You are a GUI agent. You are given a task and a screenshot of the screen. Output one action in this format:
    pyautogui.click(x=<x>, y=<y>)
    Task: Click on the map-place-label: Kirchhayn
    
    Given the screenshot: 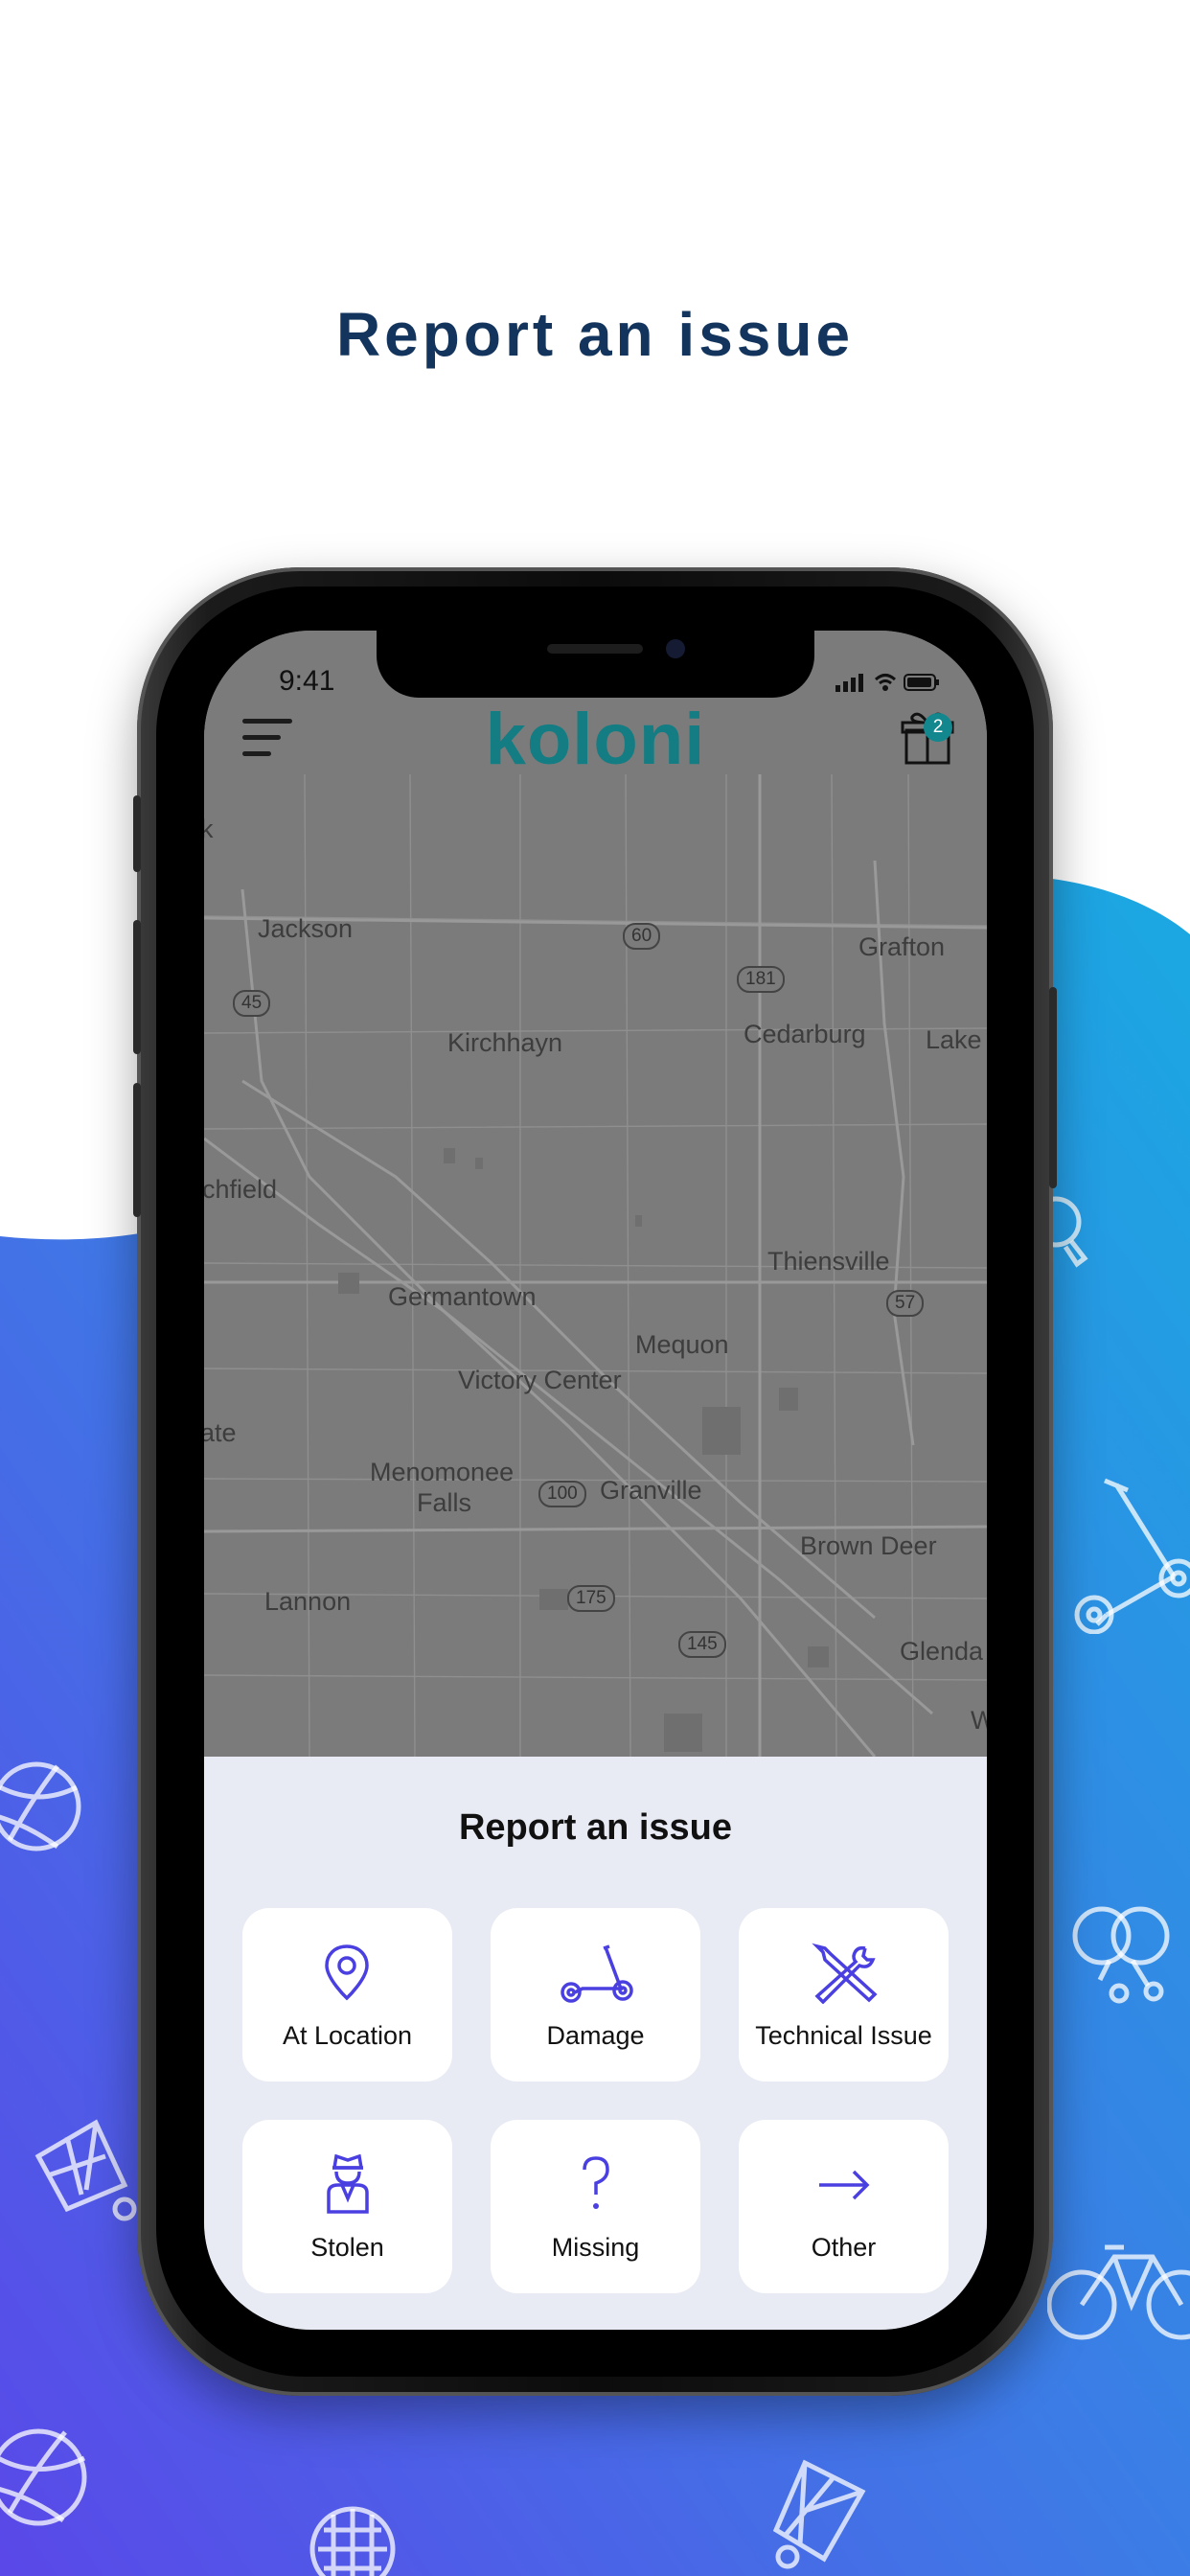 What is the action you would take?
    pyautogui.click(x=505, y=1042)
    